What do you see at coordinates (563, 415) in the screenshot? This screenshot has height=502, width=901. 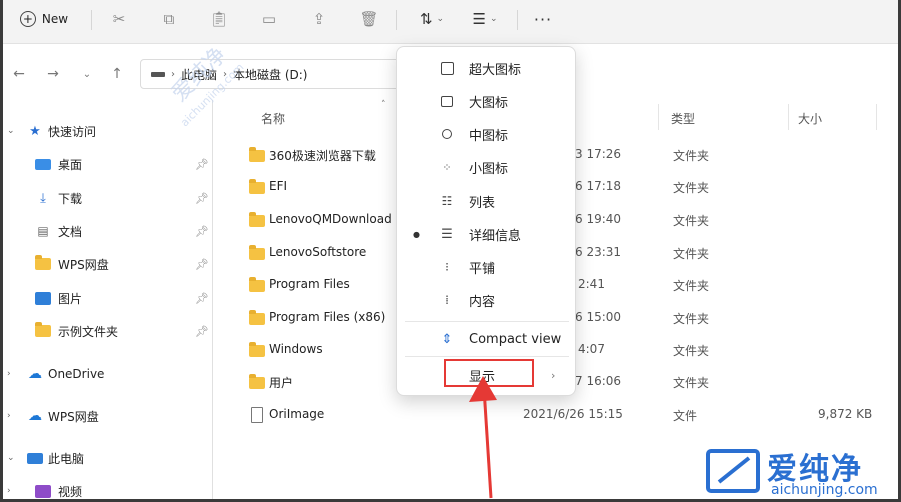 I see `file-row: OriImage 2021/6/26 15:15 文件 9,872 KB` at bounding box center [563, 415].